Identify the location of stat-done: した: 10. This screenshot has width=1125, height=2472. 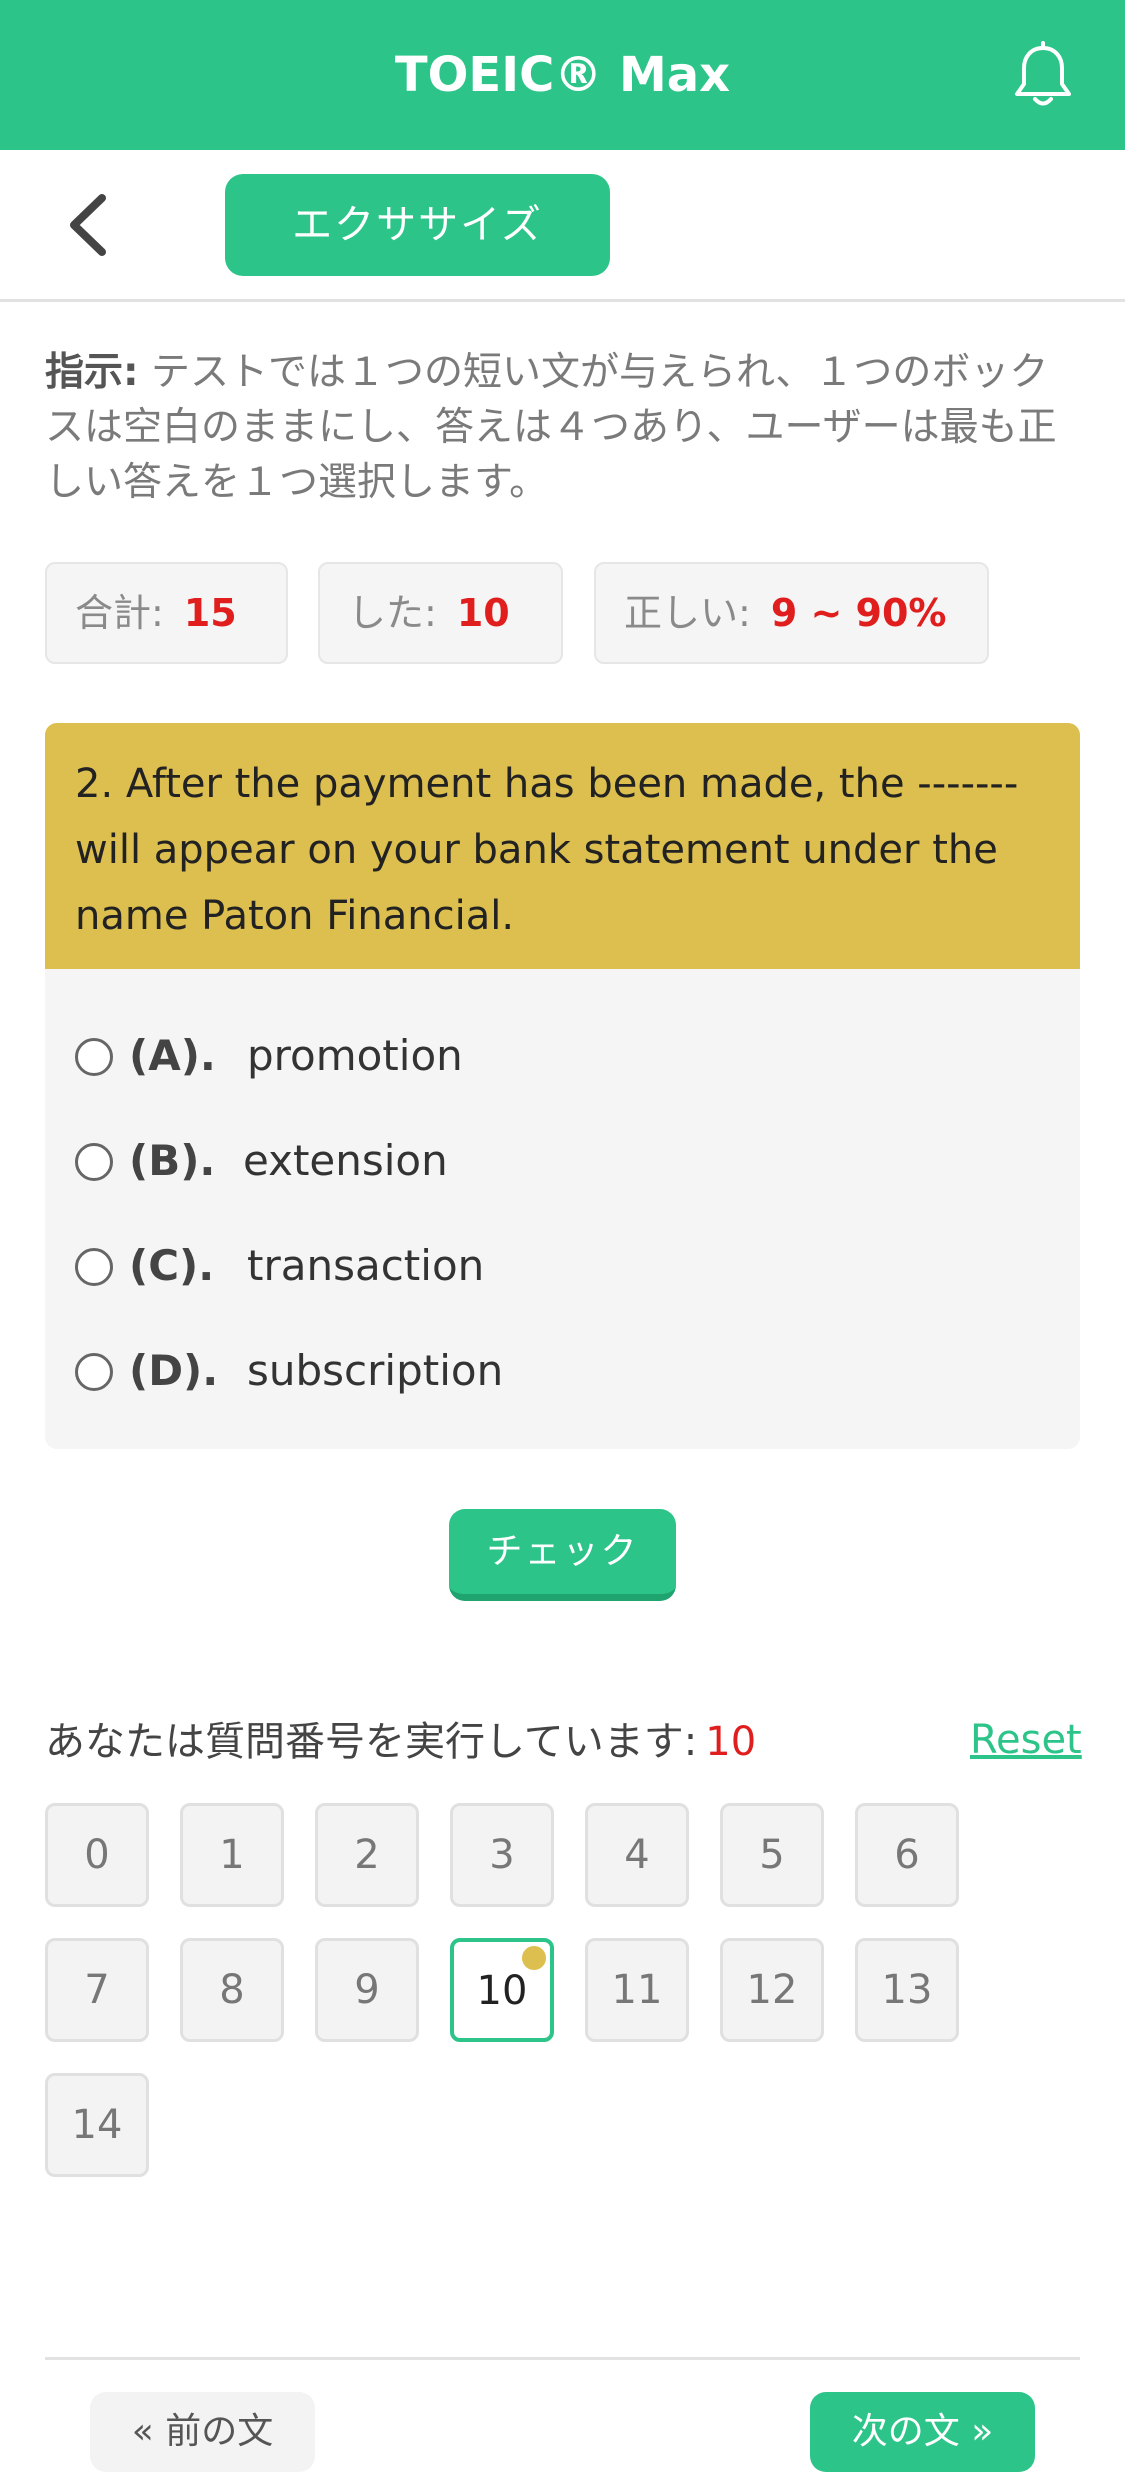
(440, 613).